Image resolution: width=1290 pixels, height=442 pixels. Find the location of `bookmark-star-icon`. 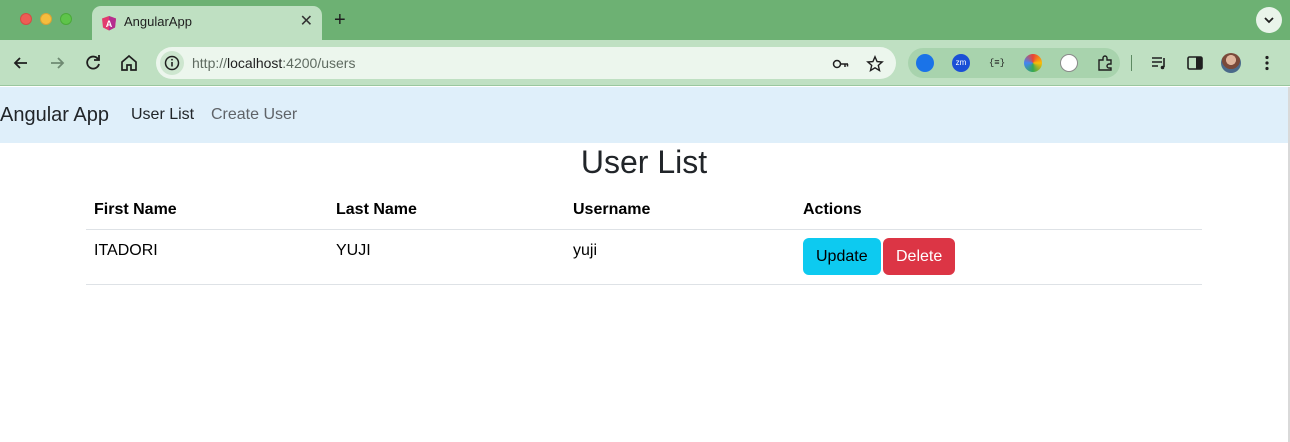

bookmark-star-icon is located at coordinates (875, 64).